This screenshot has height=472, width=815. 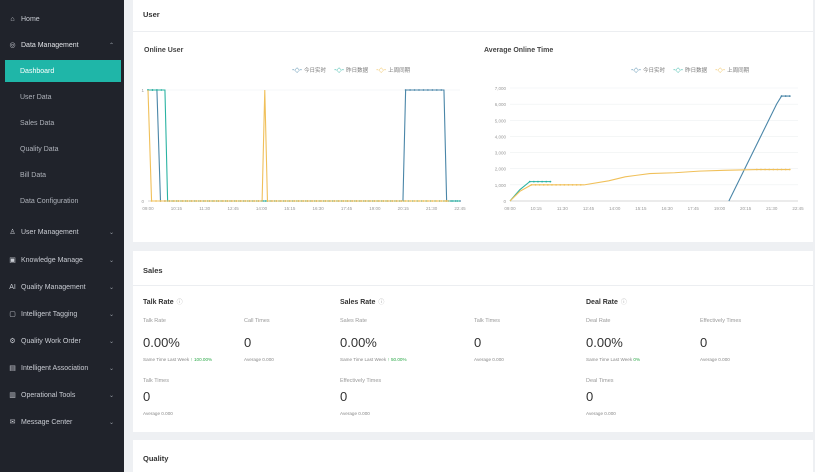 I want to click on legend-last-week-2: -◇- 上周同期, so click(x=732, y=70).